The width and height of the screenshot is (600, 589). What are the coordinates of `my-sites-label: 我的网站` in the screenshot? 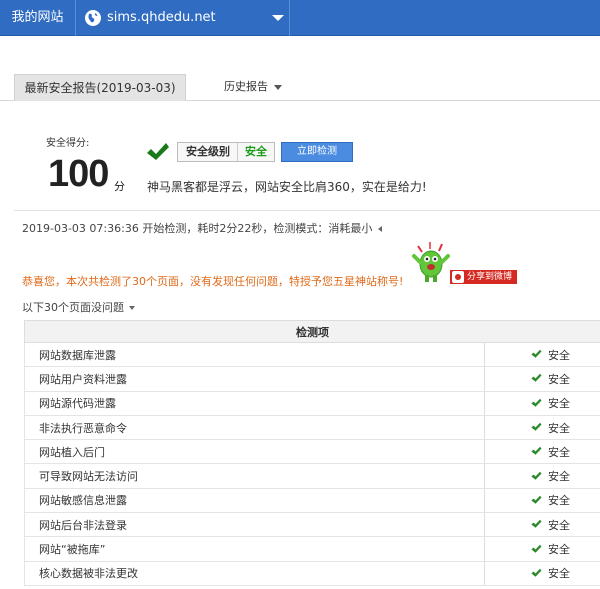 It's located at (38, 18).